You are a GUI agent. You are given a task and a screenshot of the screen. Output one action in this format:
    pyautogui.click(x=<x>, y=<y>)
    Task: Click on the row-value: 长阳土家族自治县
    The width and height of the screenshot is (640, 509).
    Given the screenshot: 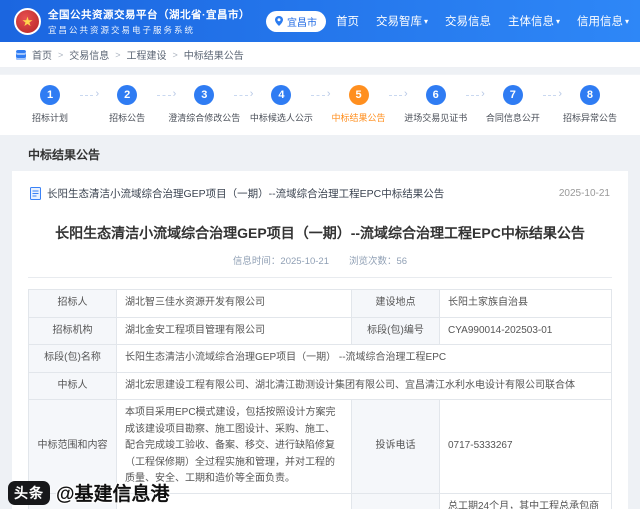 What is the action you would take?
    pyautogui.click(x=525, y=303)
    